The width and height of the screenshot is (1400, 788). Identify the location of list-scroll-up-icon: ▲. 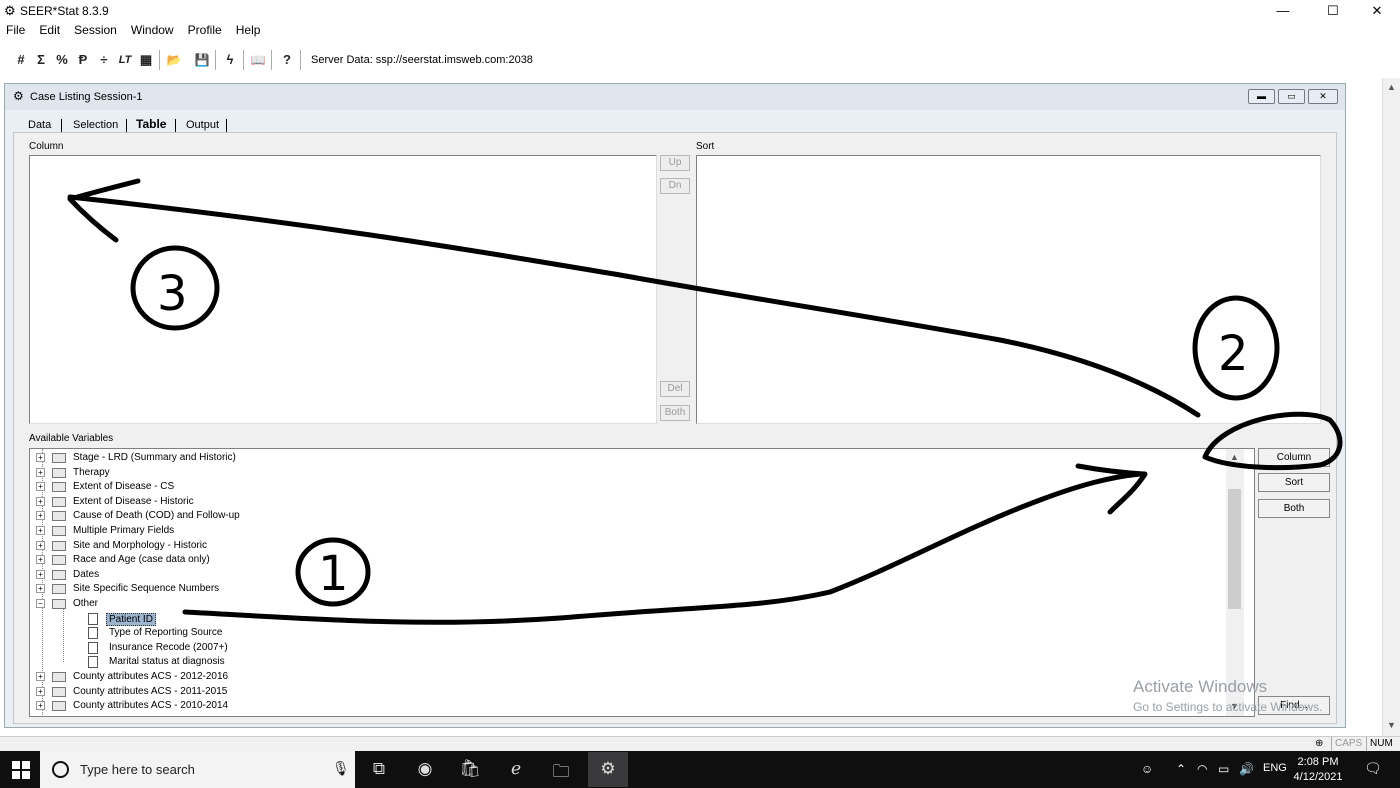
(1234, 457).